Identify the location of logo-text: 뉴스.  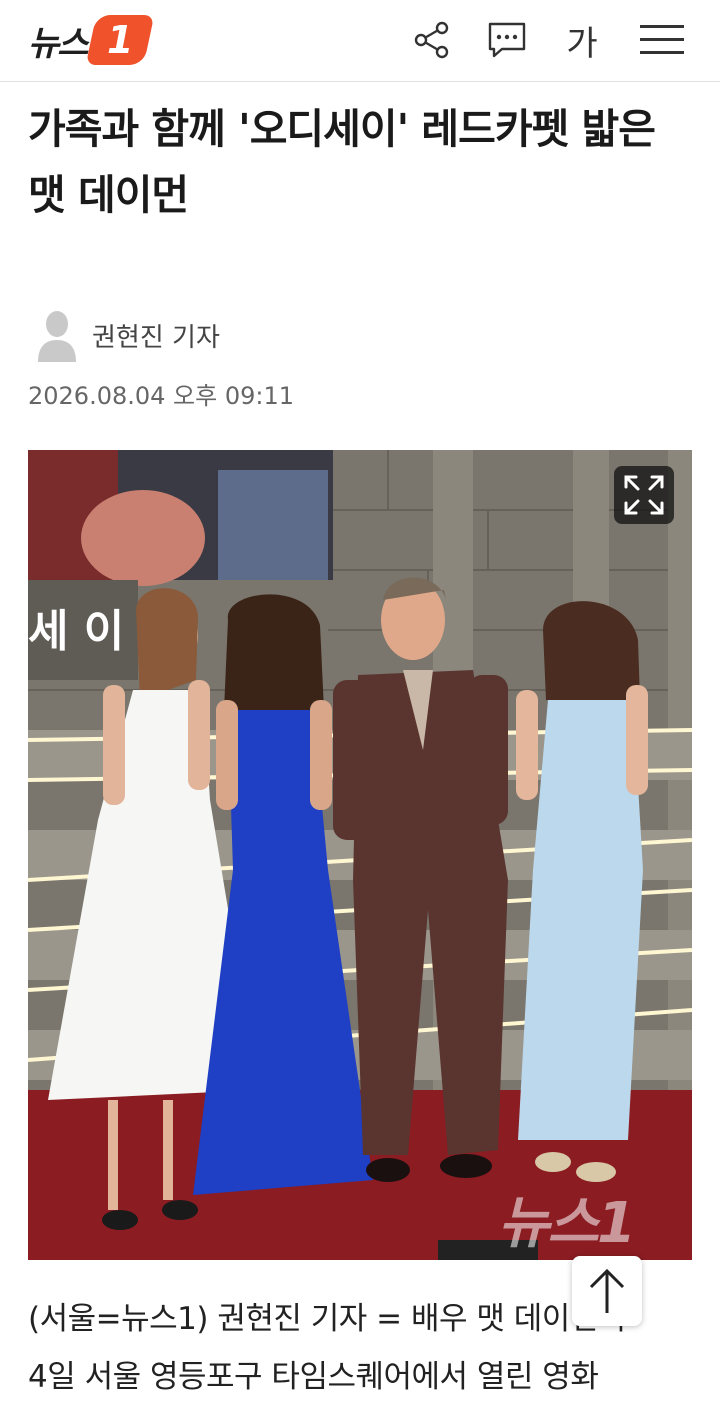
(58, 43).